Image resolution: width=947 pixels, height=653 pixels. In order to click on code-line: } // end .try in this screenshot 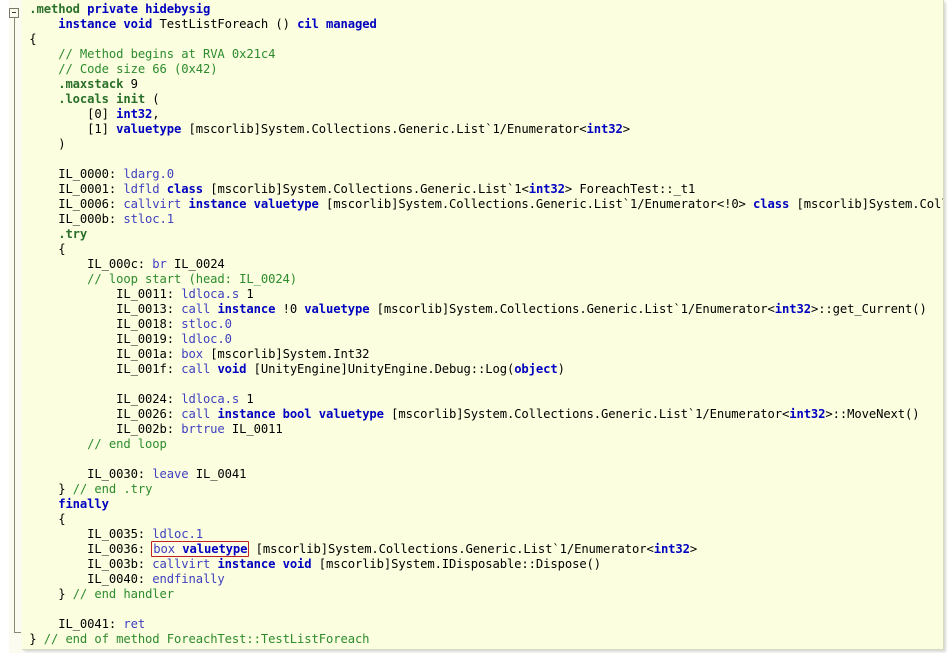, I will do `click(482, 489)`.